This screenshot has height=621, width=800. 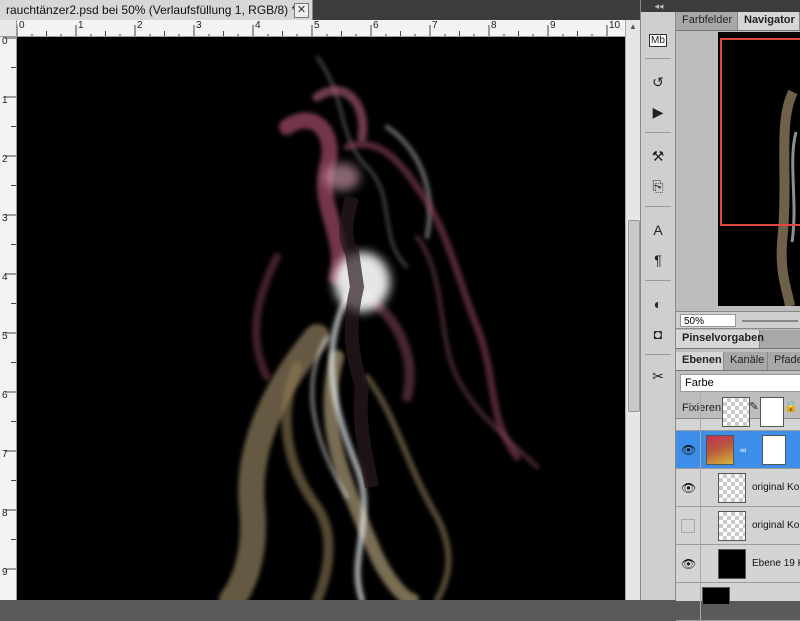 What do you see at coordinates (738, 6) in the screenshot?
I see `panel-header-strip` at bounding box center [738, 6].